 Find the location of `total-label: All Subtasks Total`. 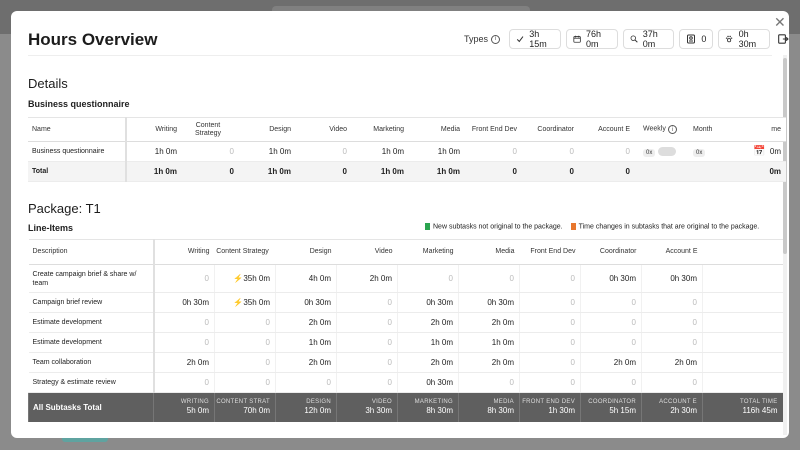

total-label: All Subtasks Total is located at coordinates (91, 407).